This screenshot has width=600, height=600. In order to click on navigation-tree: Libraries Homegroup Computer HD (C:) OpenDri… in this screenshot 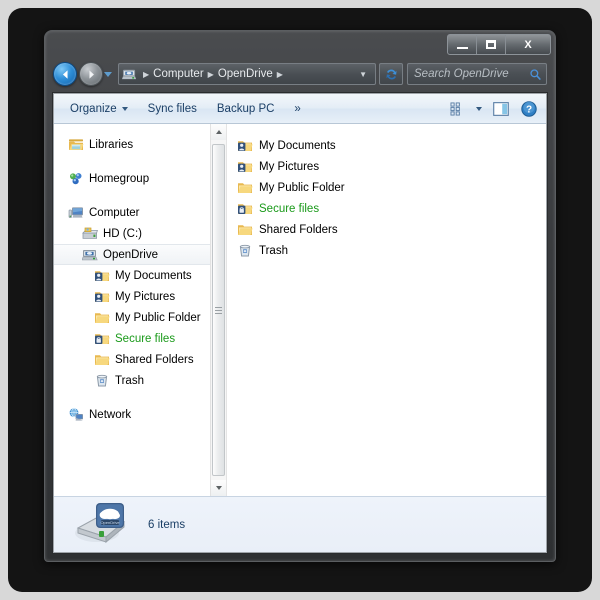, I will do `click(140, 274)`.